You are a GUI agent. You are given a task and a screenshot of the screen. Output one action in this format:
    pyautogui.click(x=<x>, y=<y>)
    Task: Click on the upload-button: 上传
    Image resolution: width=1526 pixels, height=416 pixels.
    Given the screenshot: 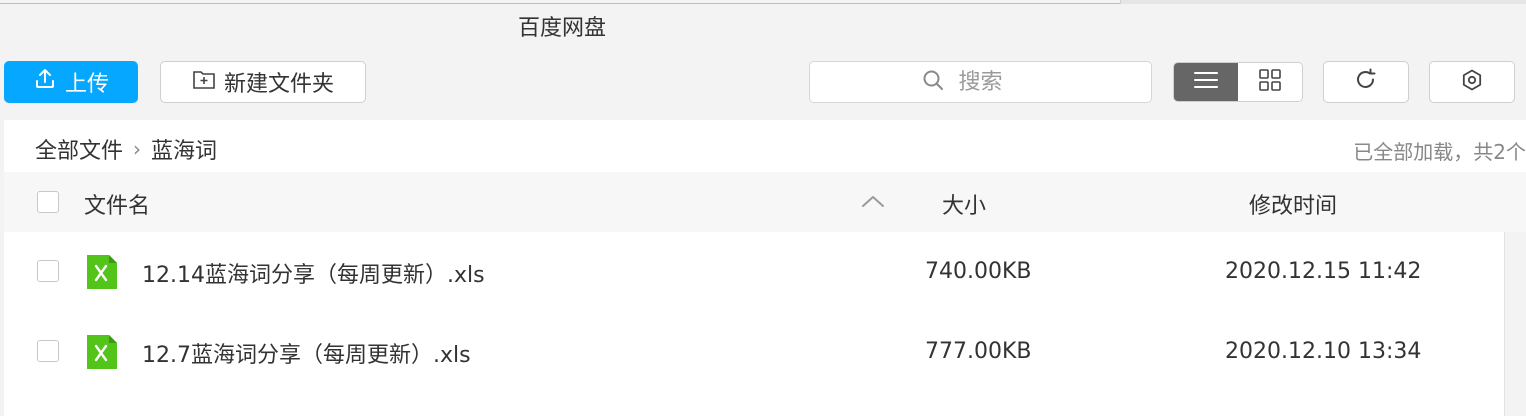 What is the action you would take?
    pyautogui.click(x=71, y=82)
    